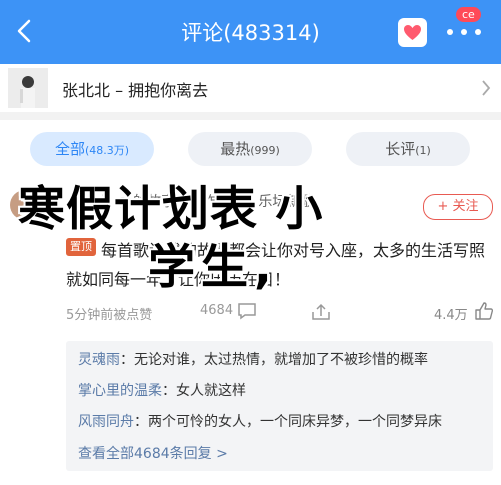  Describe the element at coordinates (280, 390) in the screenshot. I see `reply-item: 掌心里的温柔：女人就这样` at that location.